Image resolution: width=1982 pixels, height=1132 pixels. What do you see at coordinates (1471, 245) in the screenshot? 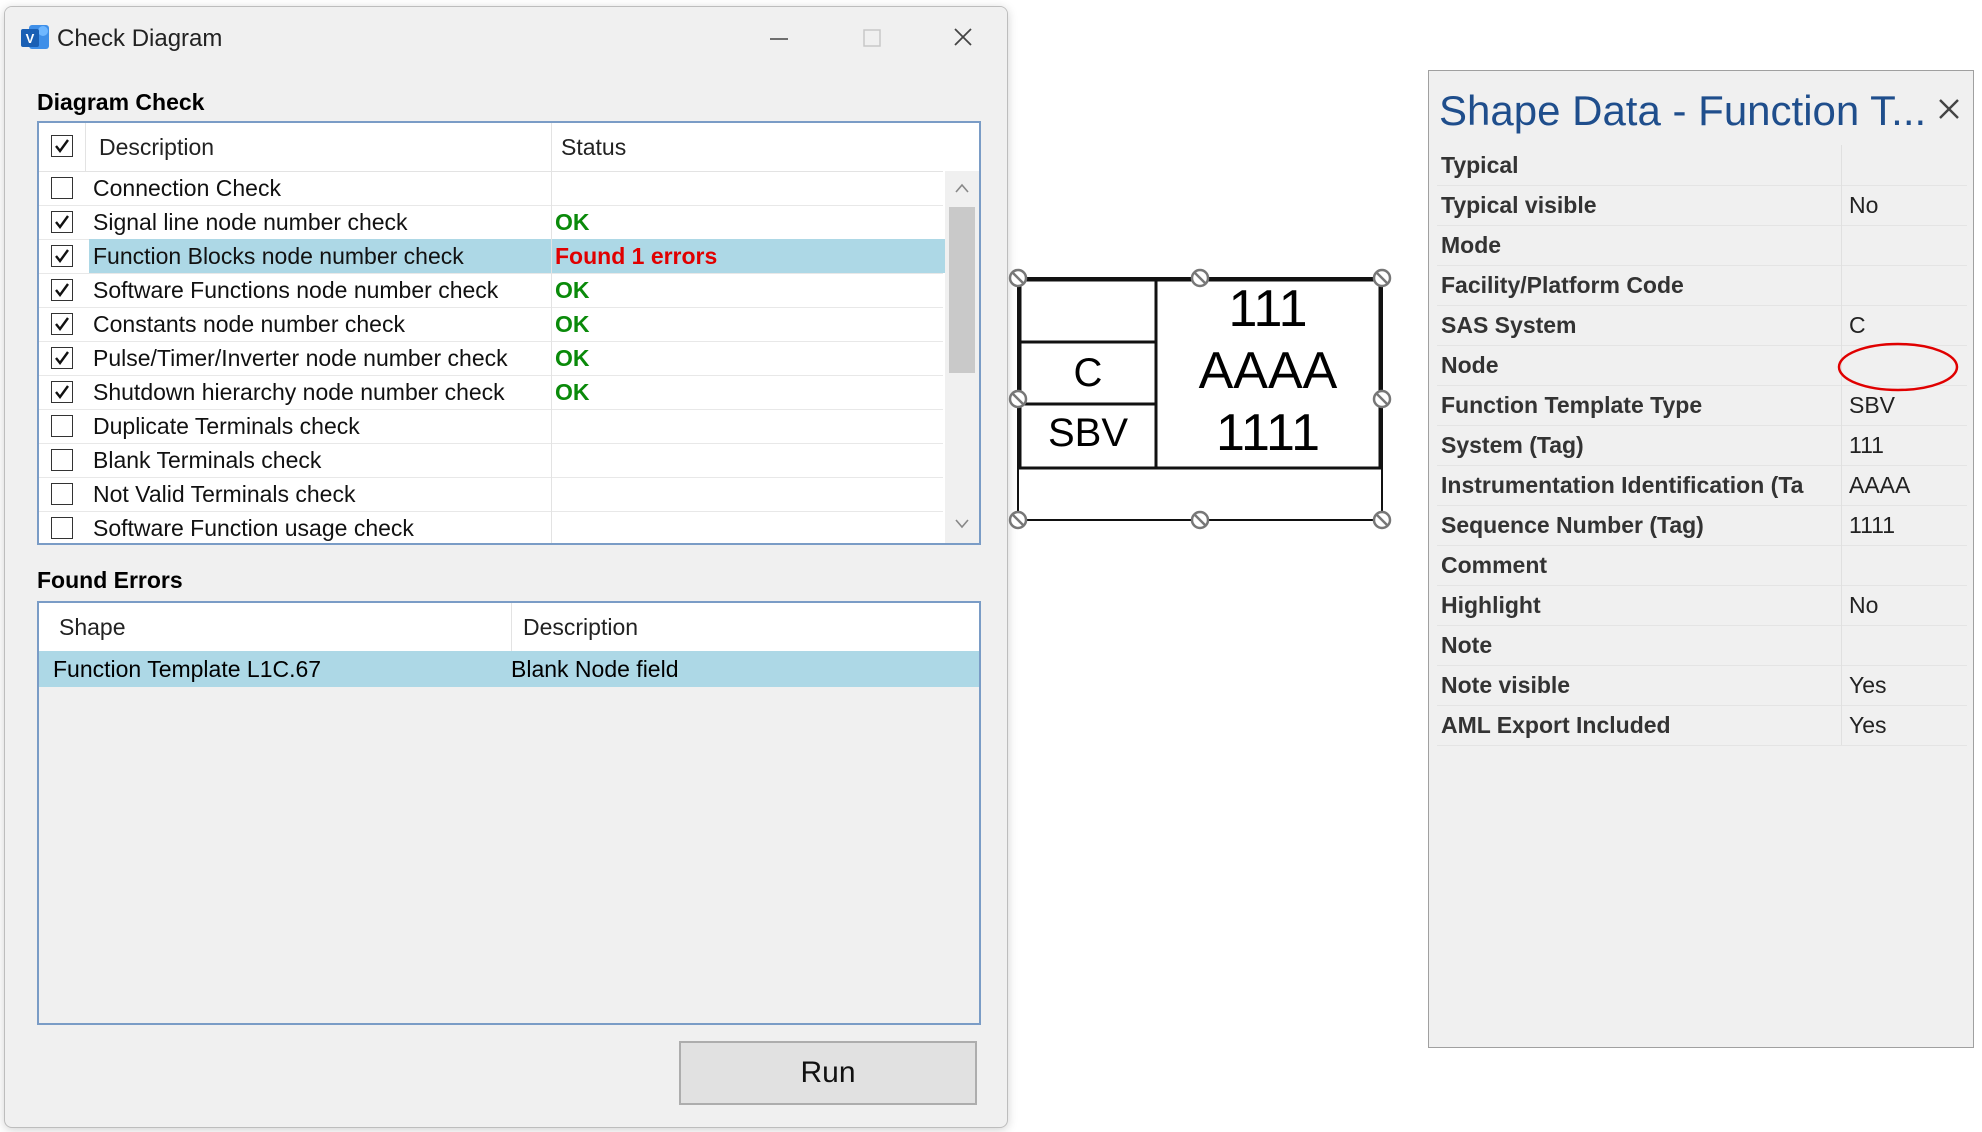
I see `shape-data-label: Mode` at bounding box center [1471, 245].